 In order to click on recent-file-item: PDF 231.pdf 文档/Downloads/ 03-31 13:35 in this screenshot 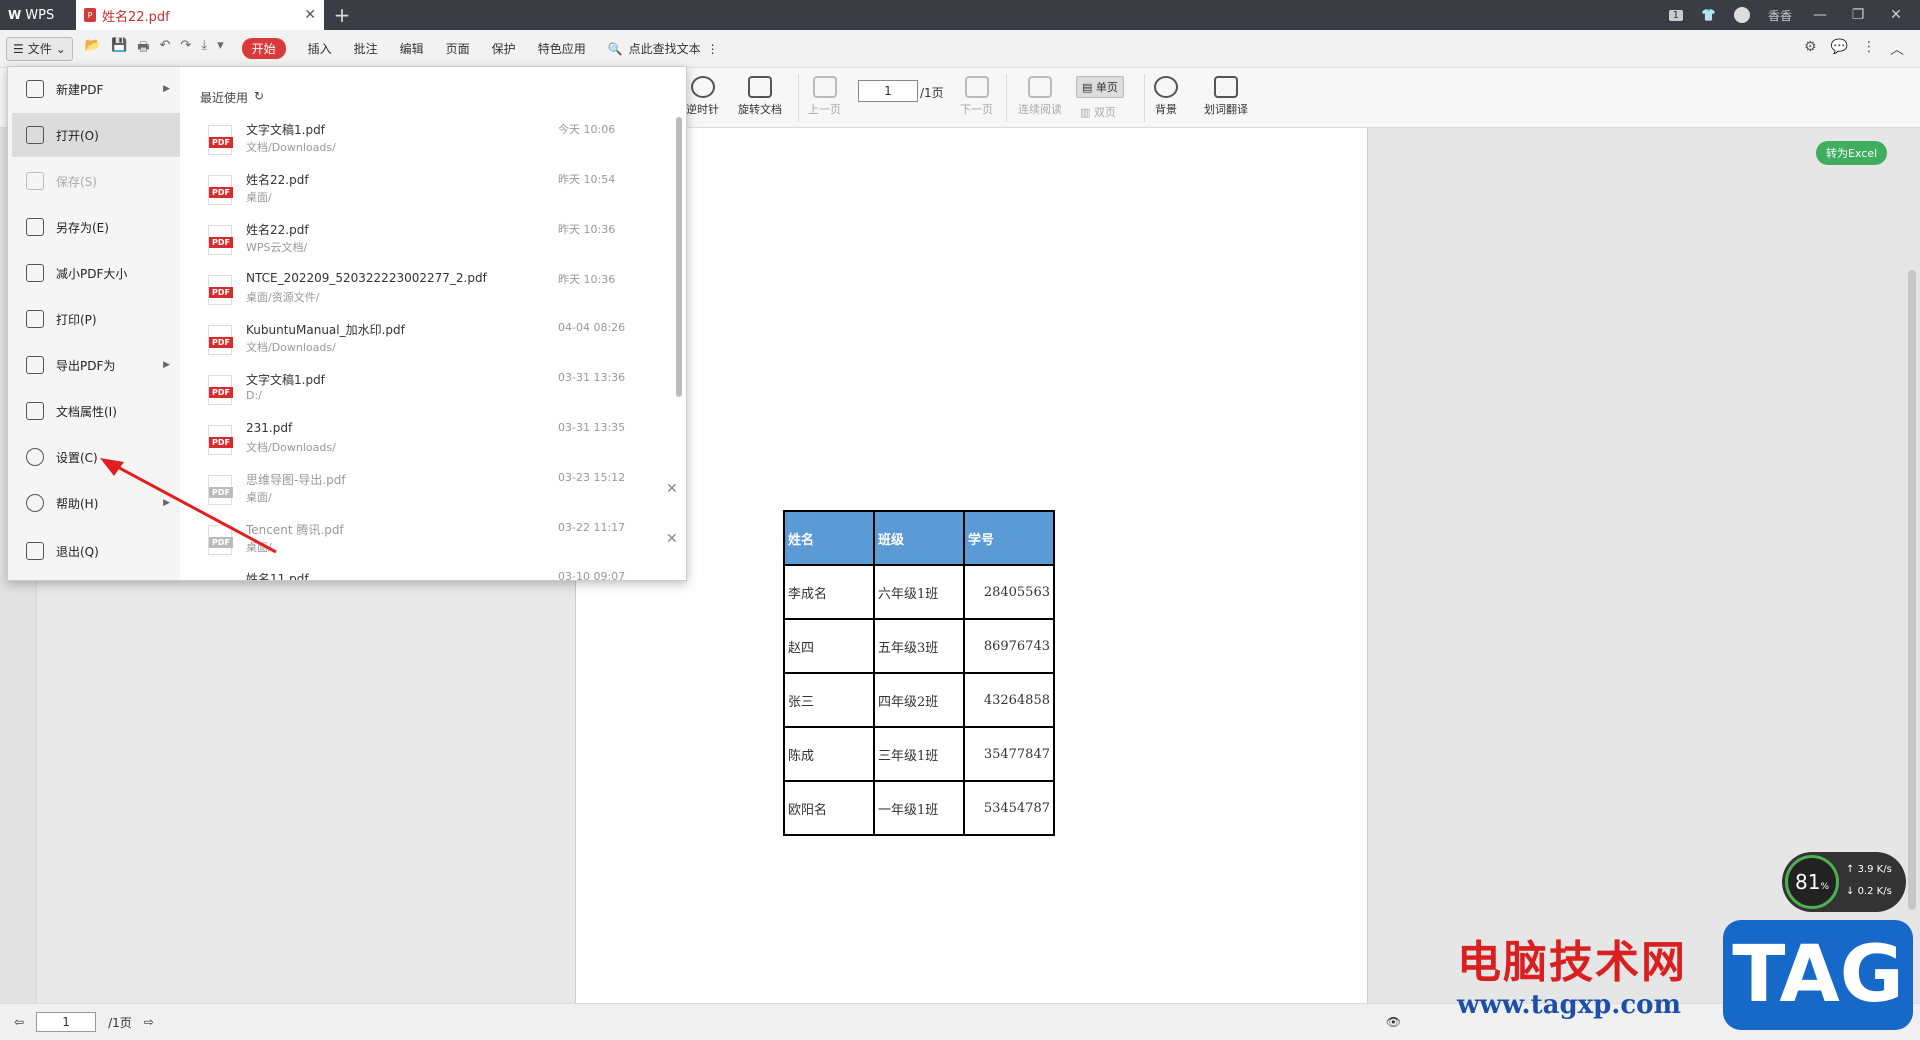, I will do `click(438, 445)`.